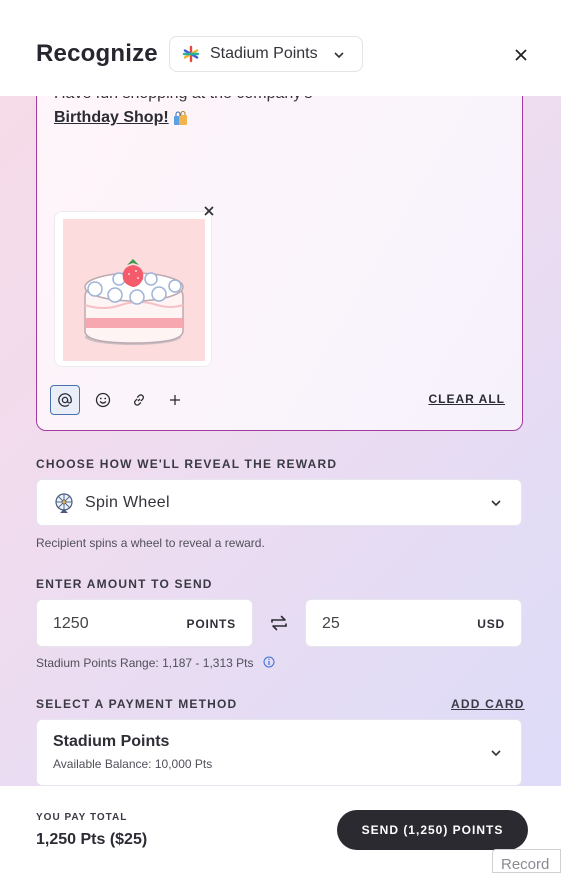 This screenshot has height=873, width=561. What do you see at coordinates (279, 623) in the screenshot?
I see `swap-arrows-icon` at bounding box center [279, 623].